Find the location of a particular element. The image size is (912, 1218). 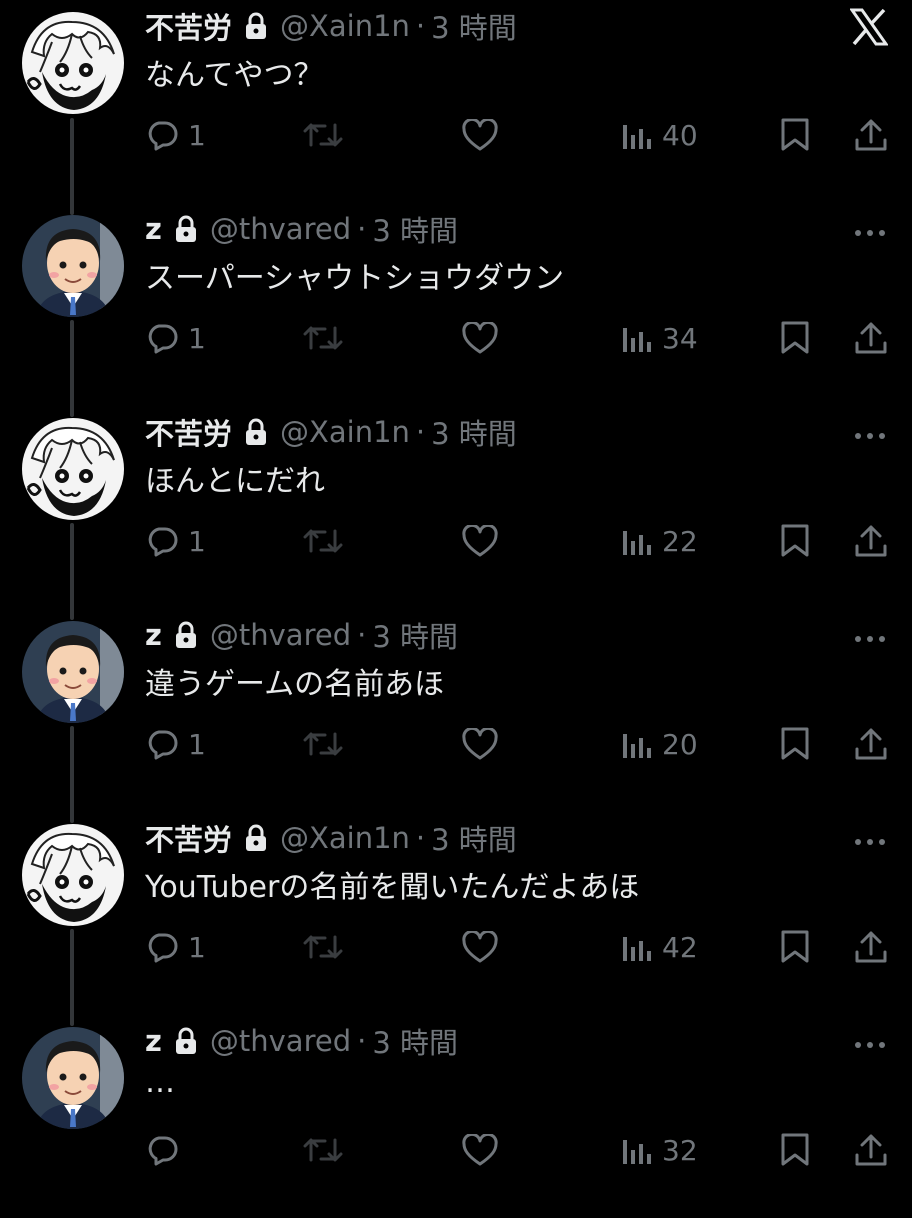

tweet-header: 不苦労 @Xain1n · 3 時間 is located at coordinates (331, 432).